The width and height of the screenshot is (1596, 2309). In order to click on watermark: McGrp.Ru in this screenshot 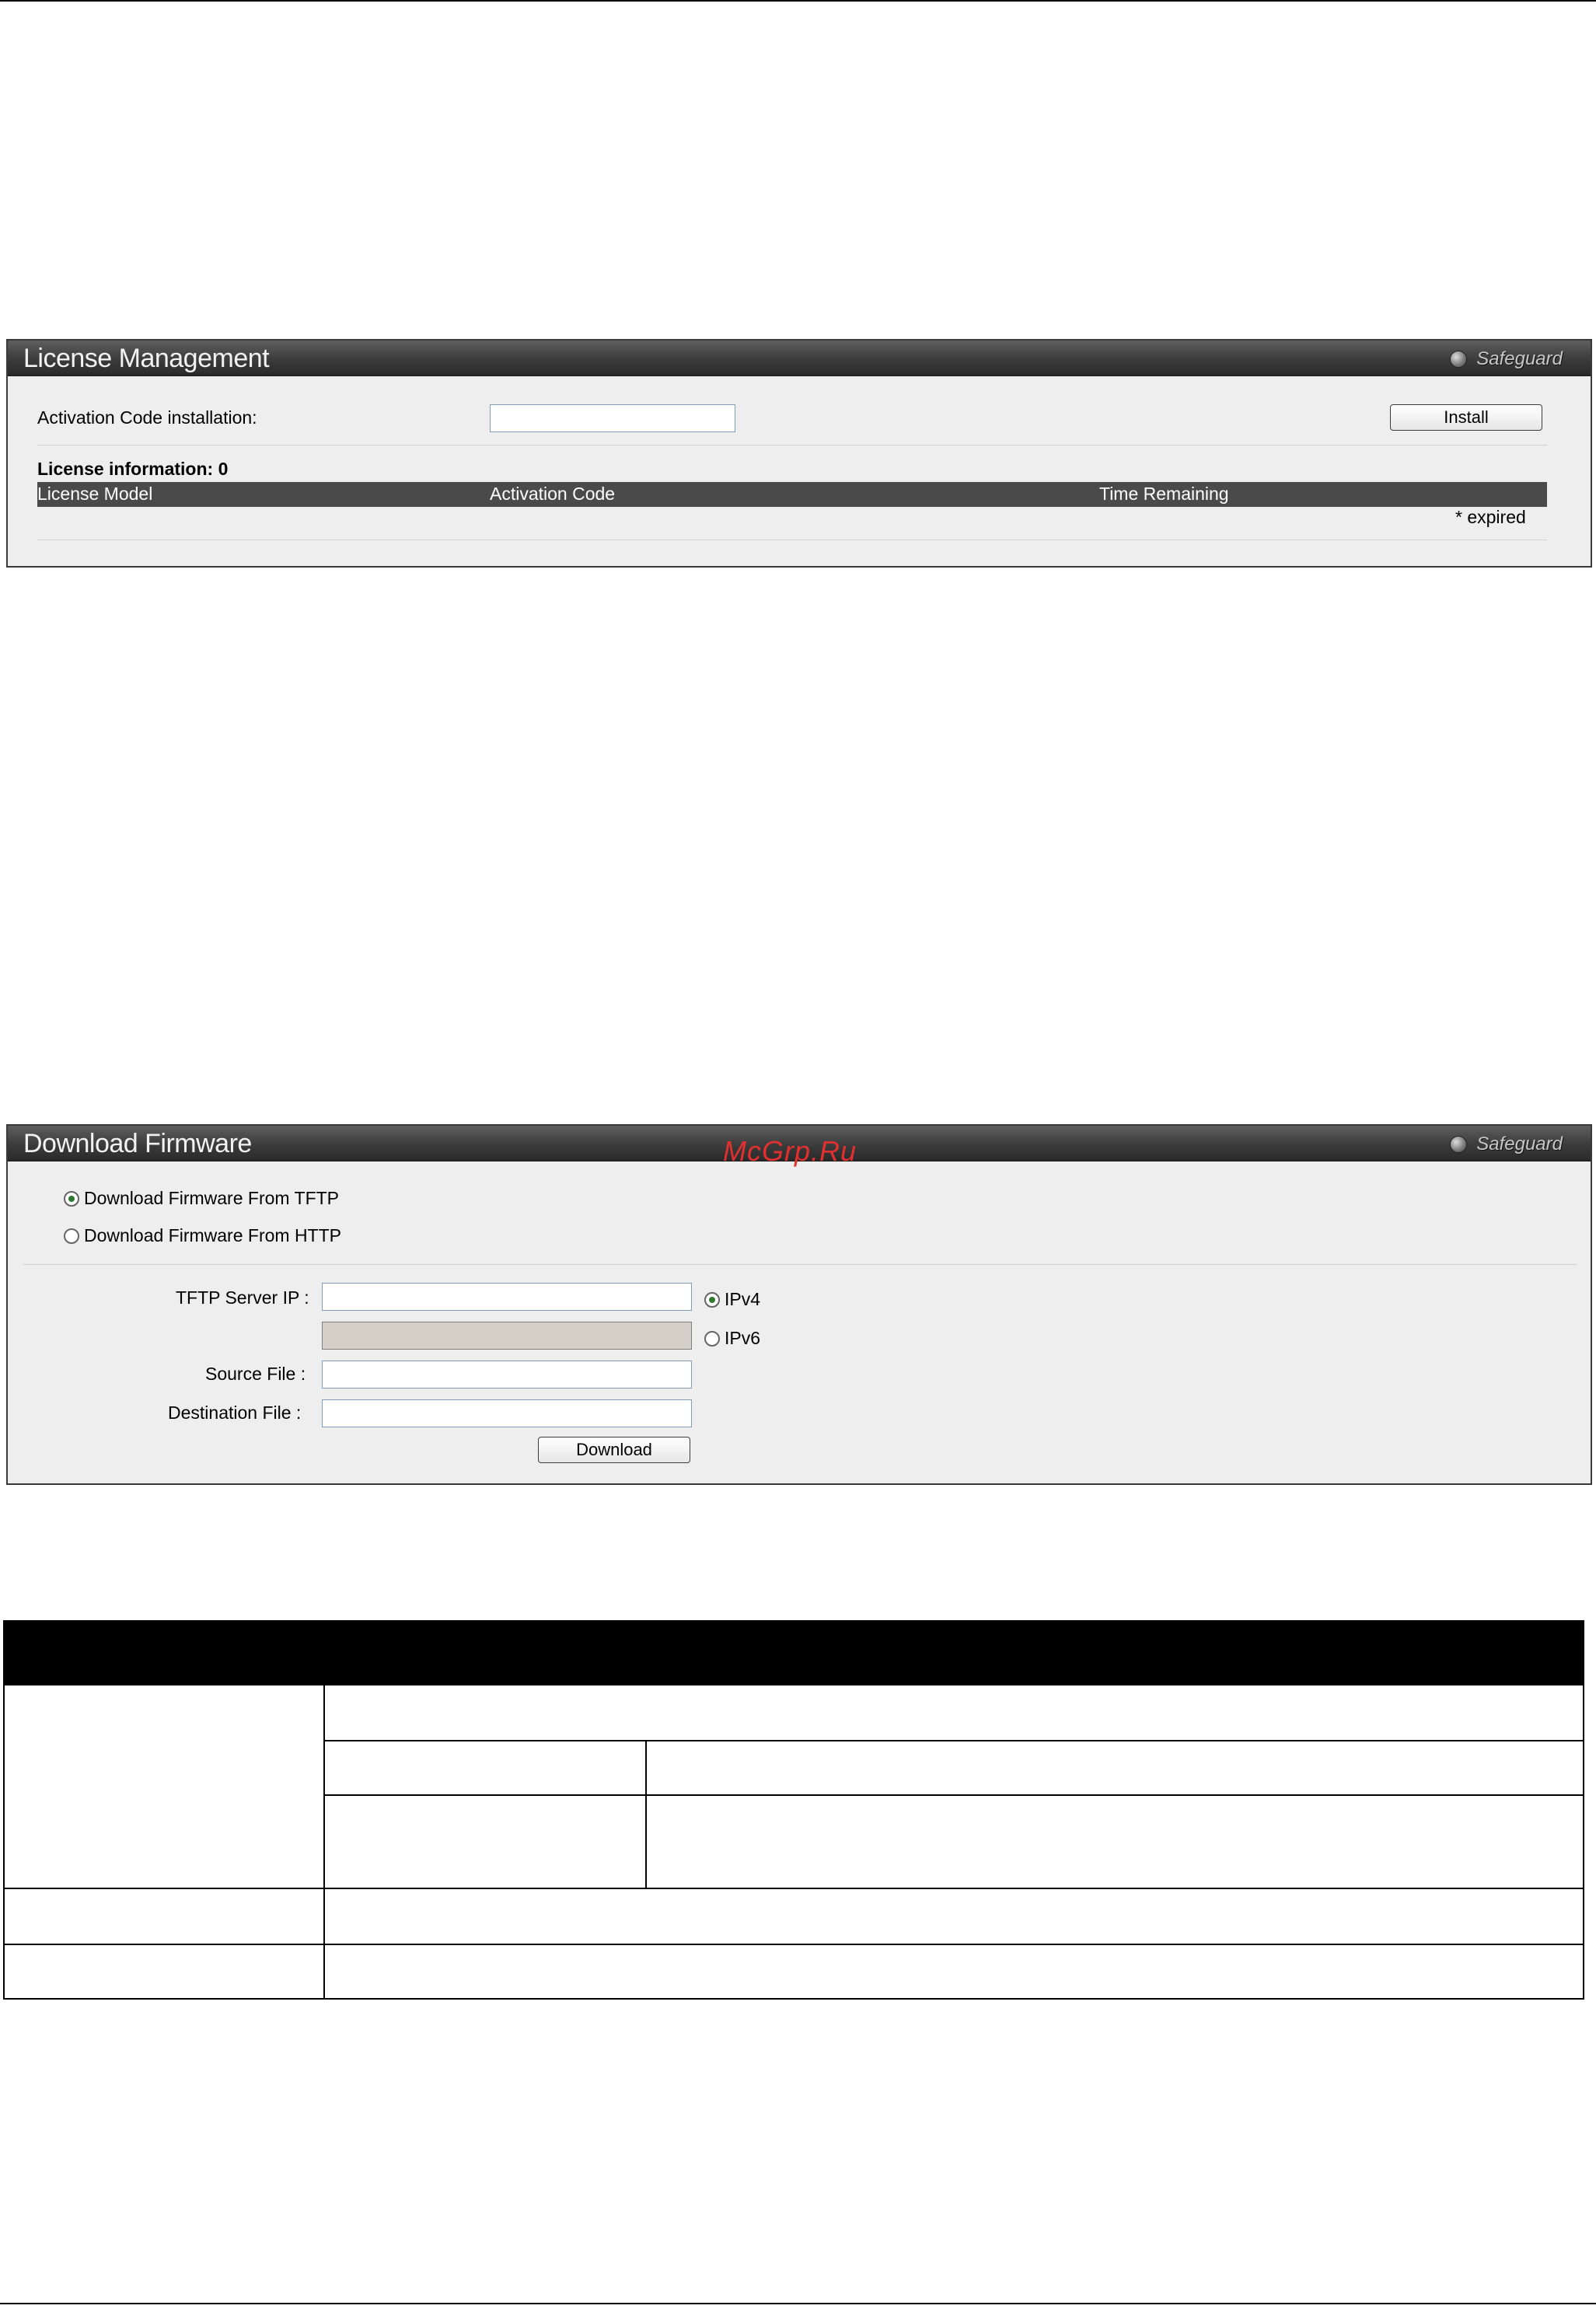, I will do `click(790, 1151)`.